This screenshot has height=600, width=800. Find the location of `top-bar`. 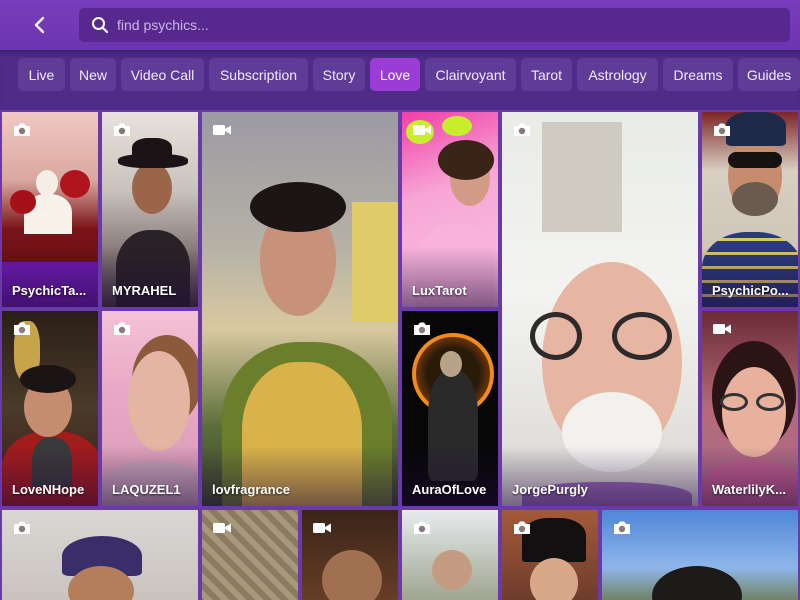

top-bar is located at coordinates (400, 25).